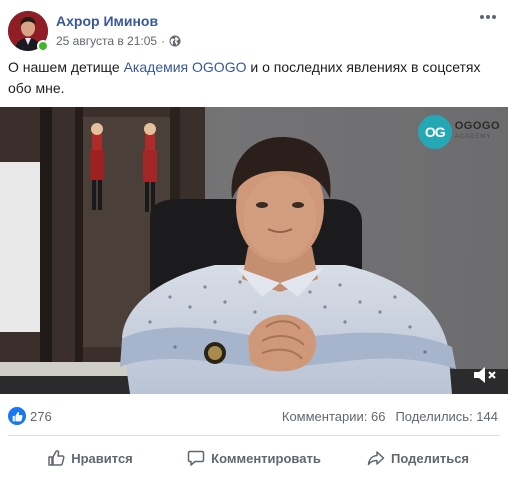 This screenshot has height=479, width=508. I want to click on share-button: Поделиться, so click(418, 458).